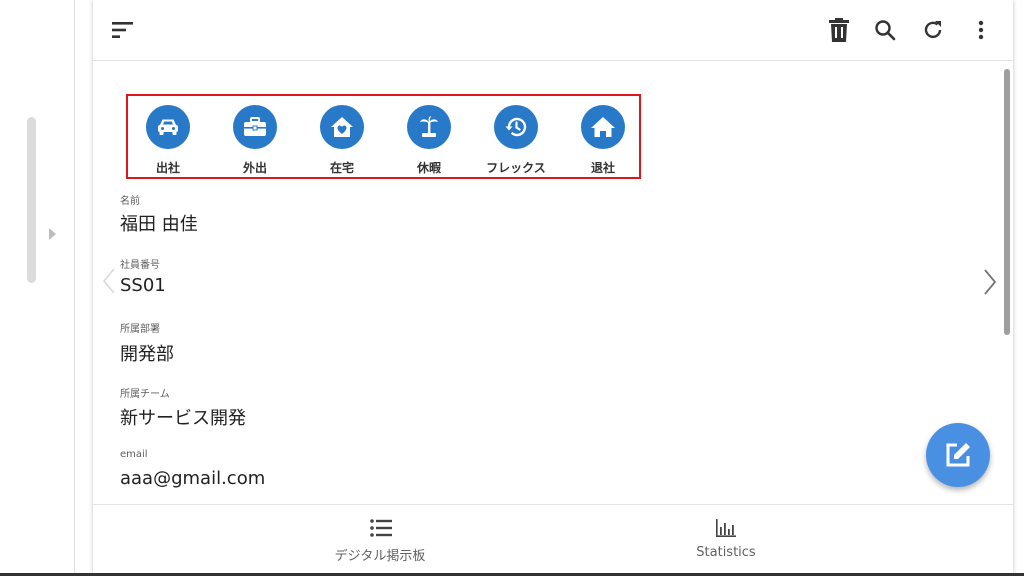 Image resolution: width=1024 pixels, height=576 pixels. What do you see at coordinates (602, 168) in the screenshot?
I see `status-label: 退社` at bounding box center [602, 168].